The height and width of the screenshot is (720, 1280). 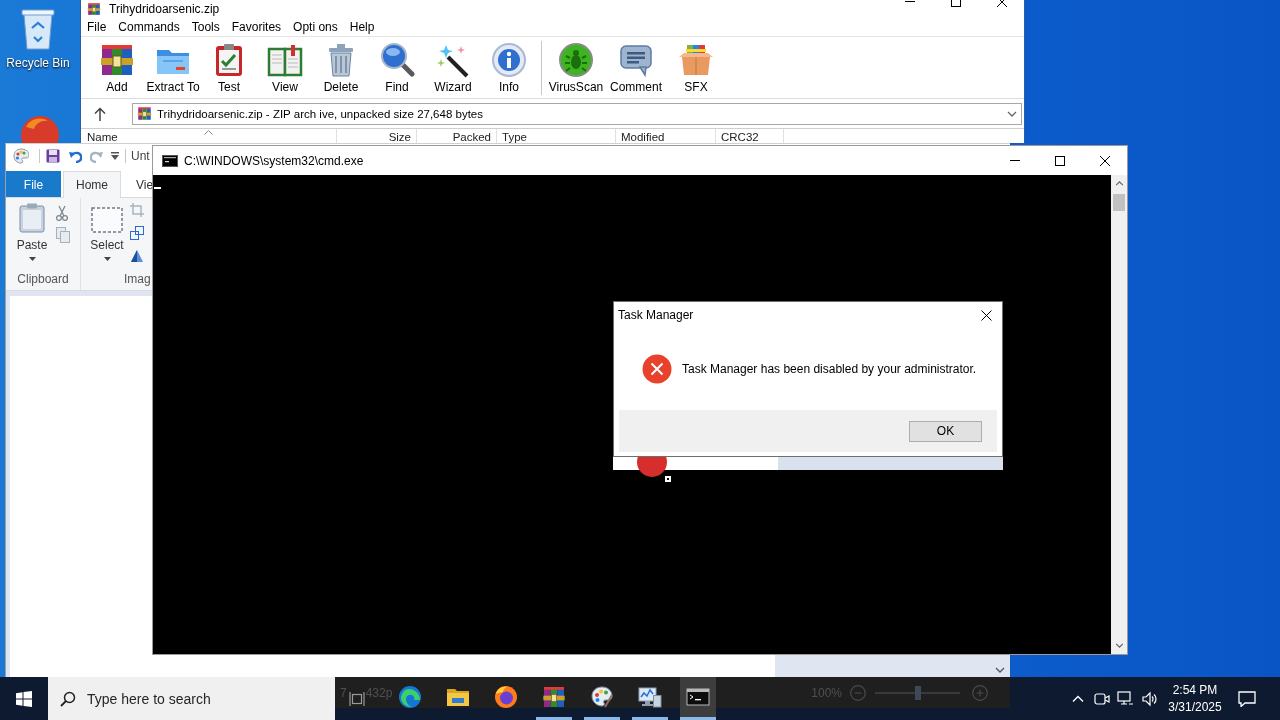 What do you see at coordinates (1102, 698) in the screenshot?
I see `camera-icon` at bounding box center [1102, 698].